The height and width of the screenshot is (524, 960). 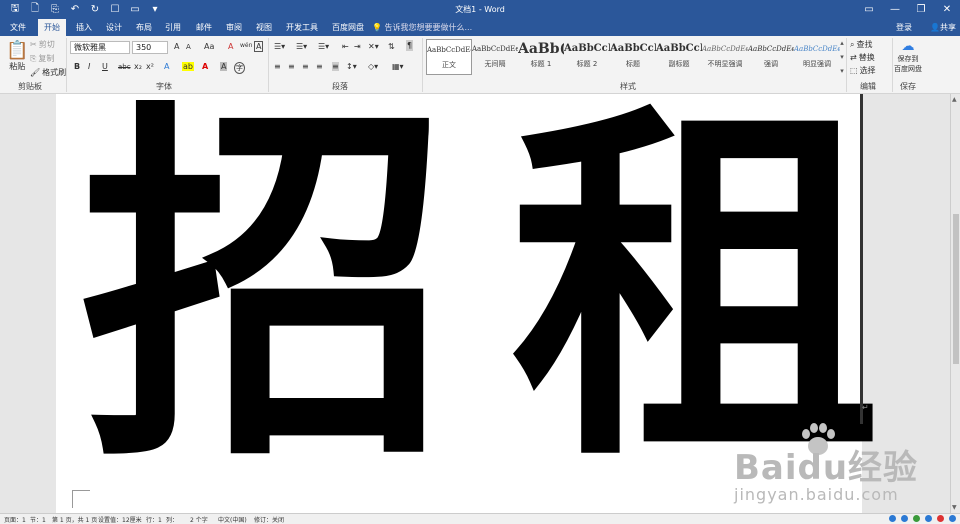 What do you see at coordinates (410, 45) in the screenshot?
I see `show-marks-icon: ¶` at bounding box center [410, 45].